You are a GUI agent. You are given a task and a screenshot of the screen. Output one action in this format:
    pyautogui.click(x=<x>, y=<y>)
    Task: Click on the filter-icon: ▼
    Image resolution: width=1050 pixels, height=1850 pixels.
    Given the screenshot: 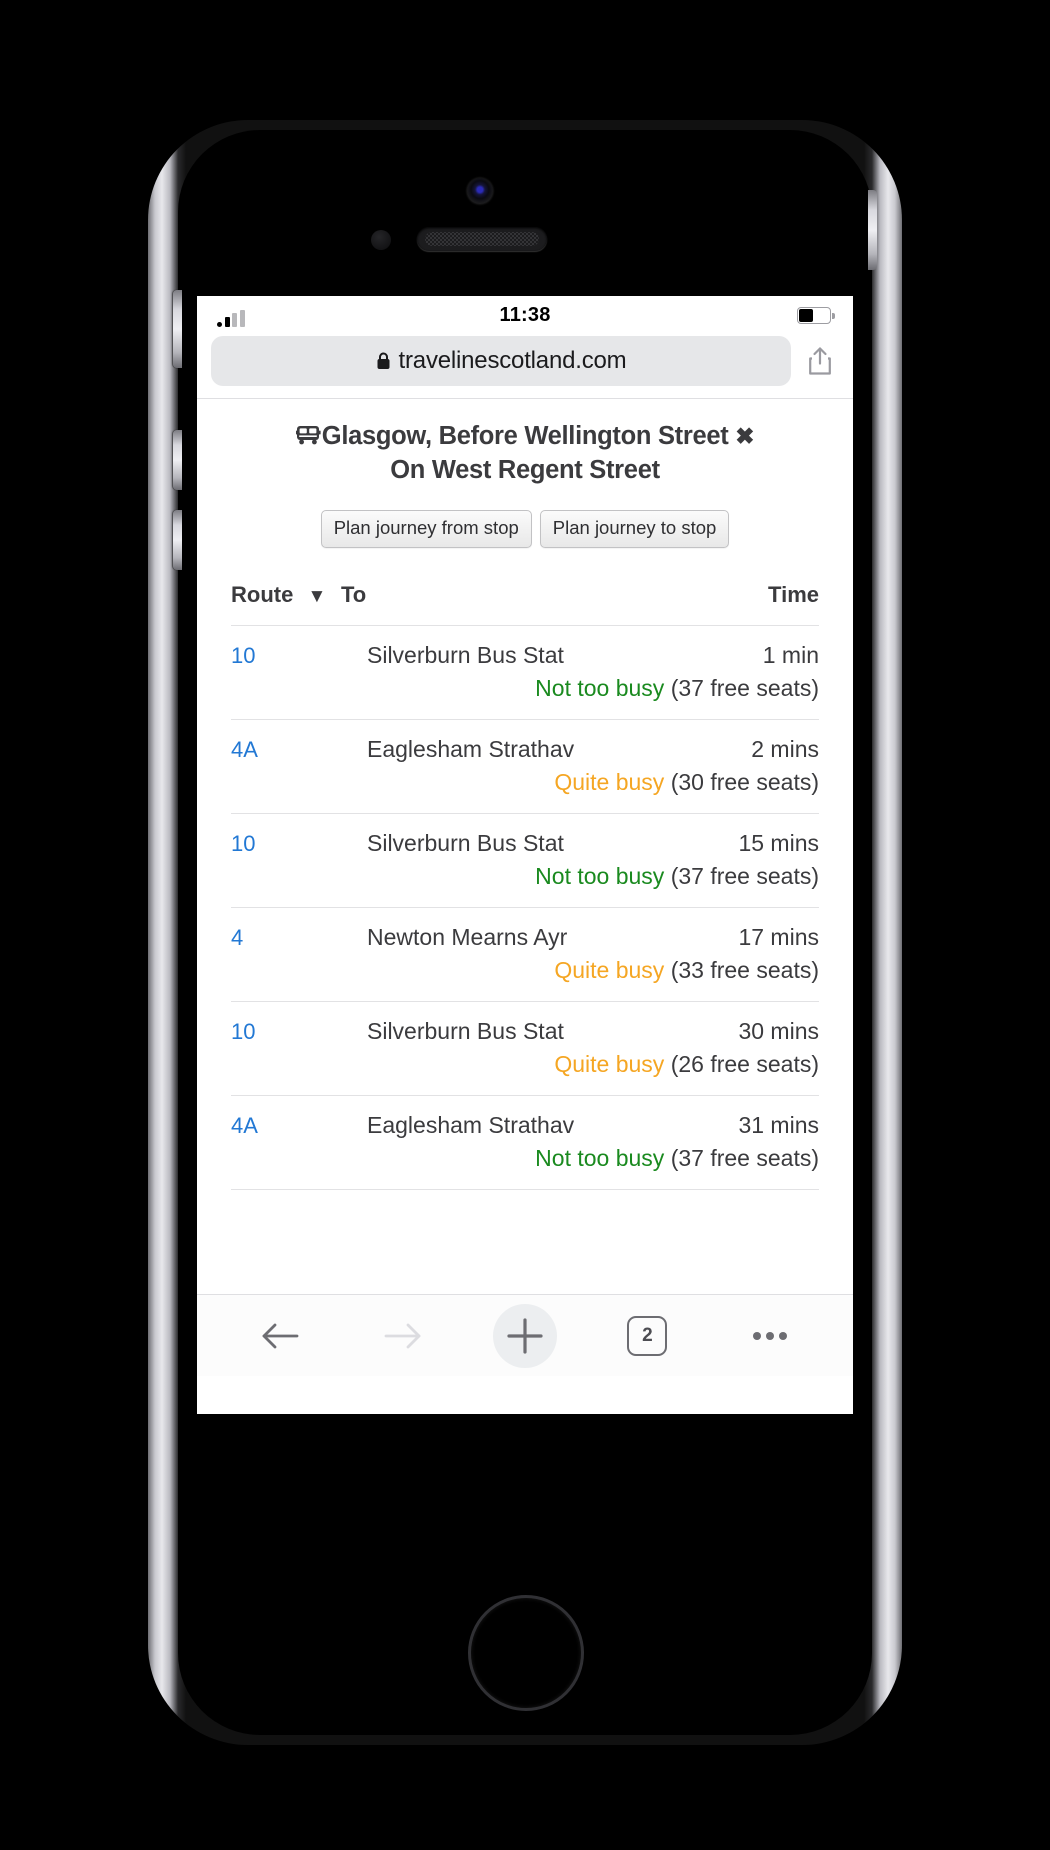 What is the action you would take?
    pyautogui.click(x=316, y=596)
    